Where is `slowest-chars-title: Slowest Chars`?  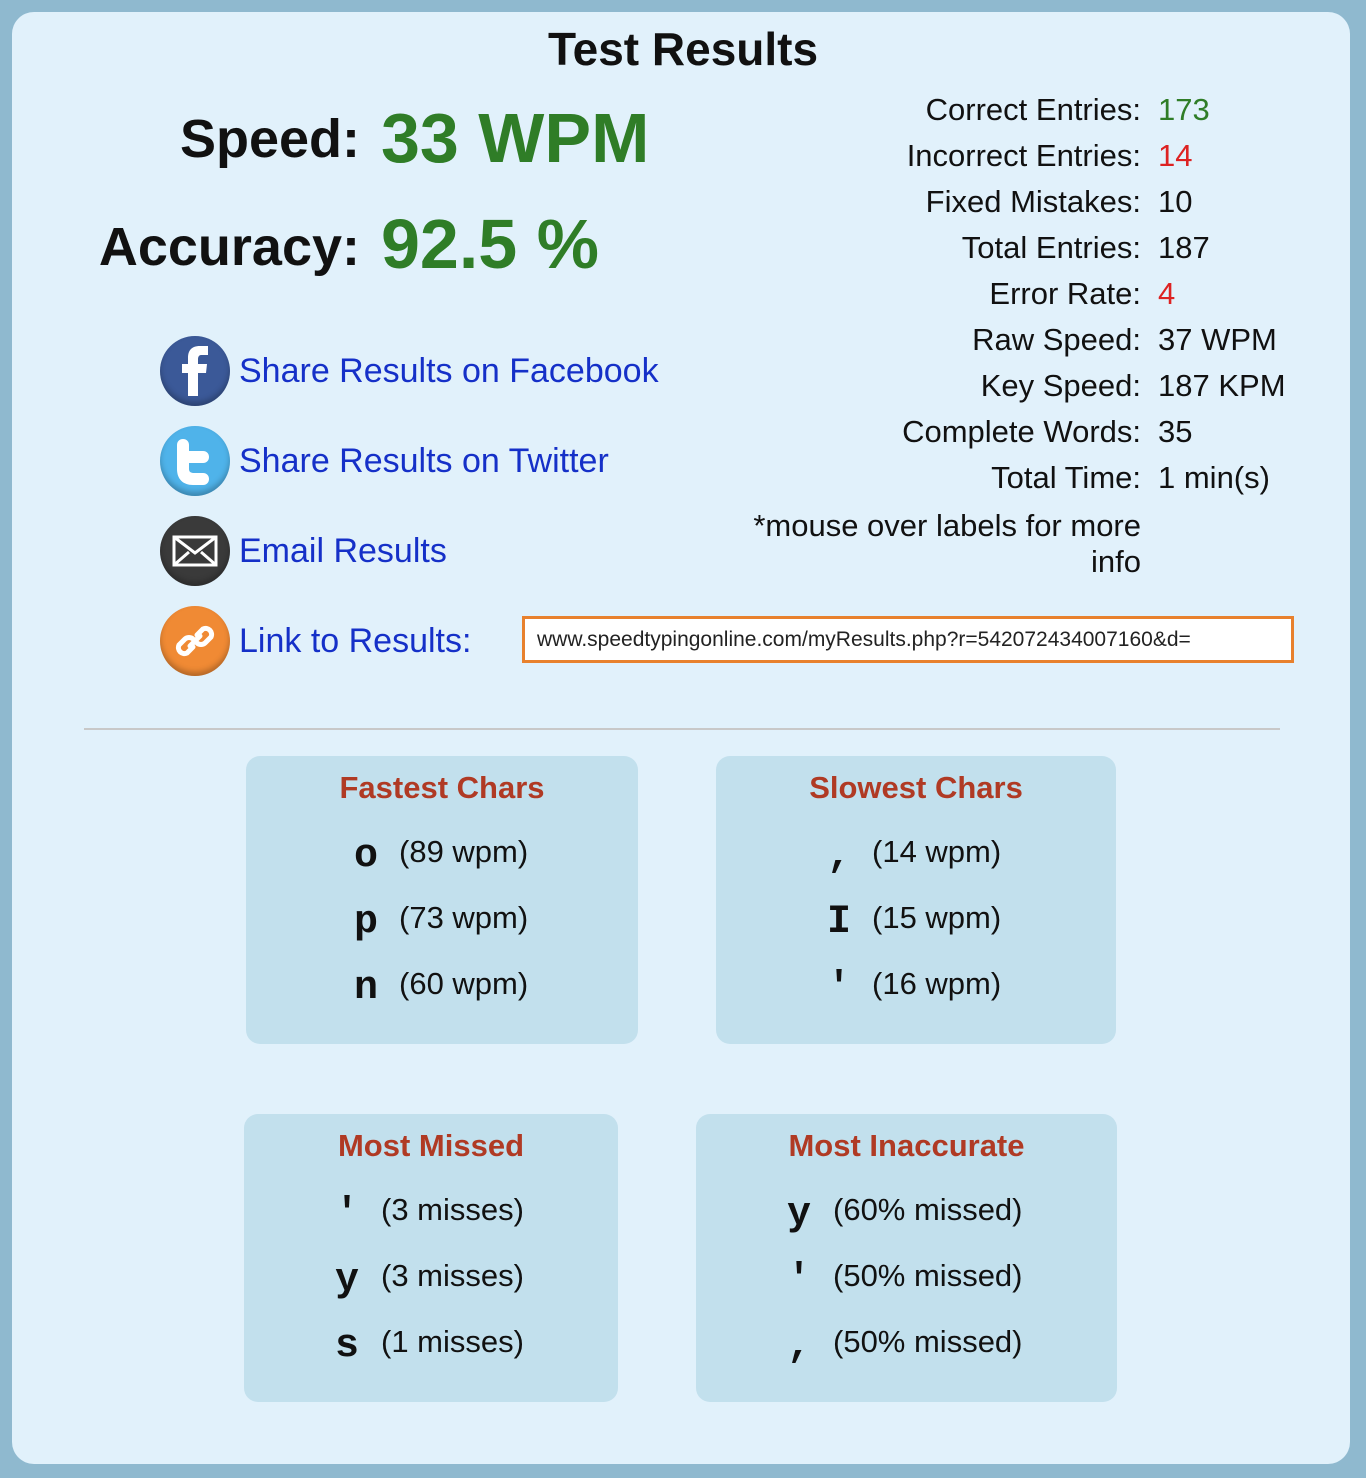
slowest-chars-title: Slowest Chars is located at coordinates (916, 787).